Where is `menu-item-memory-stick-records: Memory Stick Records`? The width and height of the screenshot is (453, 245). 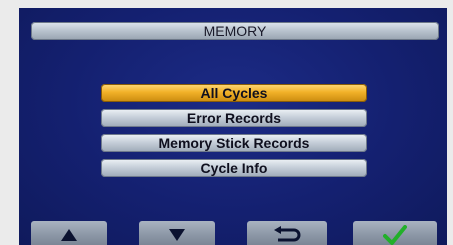
menu-item-memory-stick-records: Memory Stick Records is located at coordinates (234, 143).